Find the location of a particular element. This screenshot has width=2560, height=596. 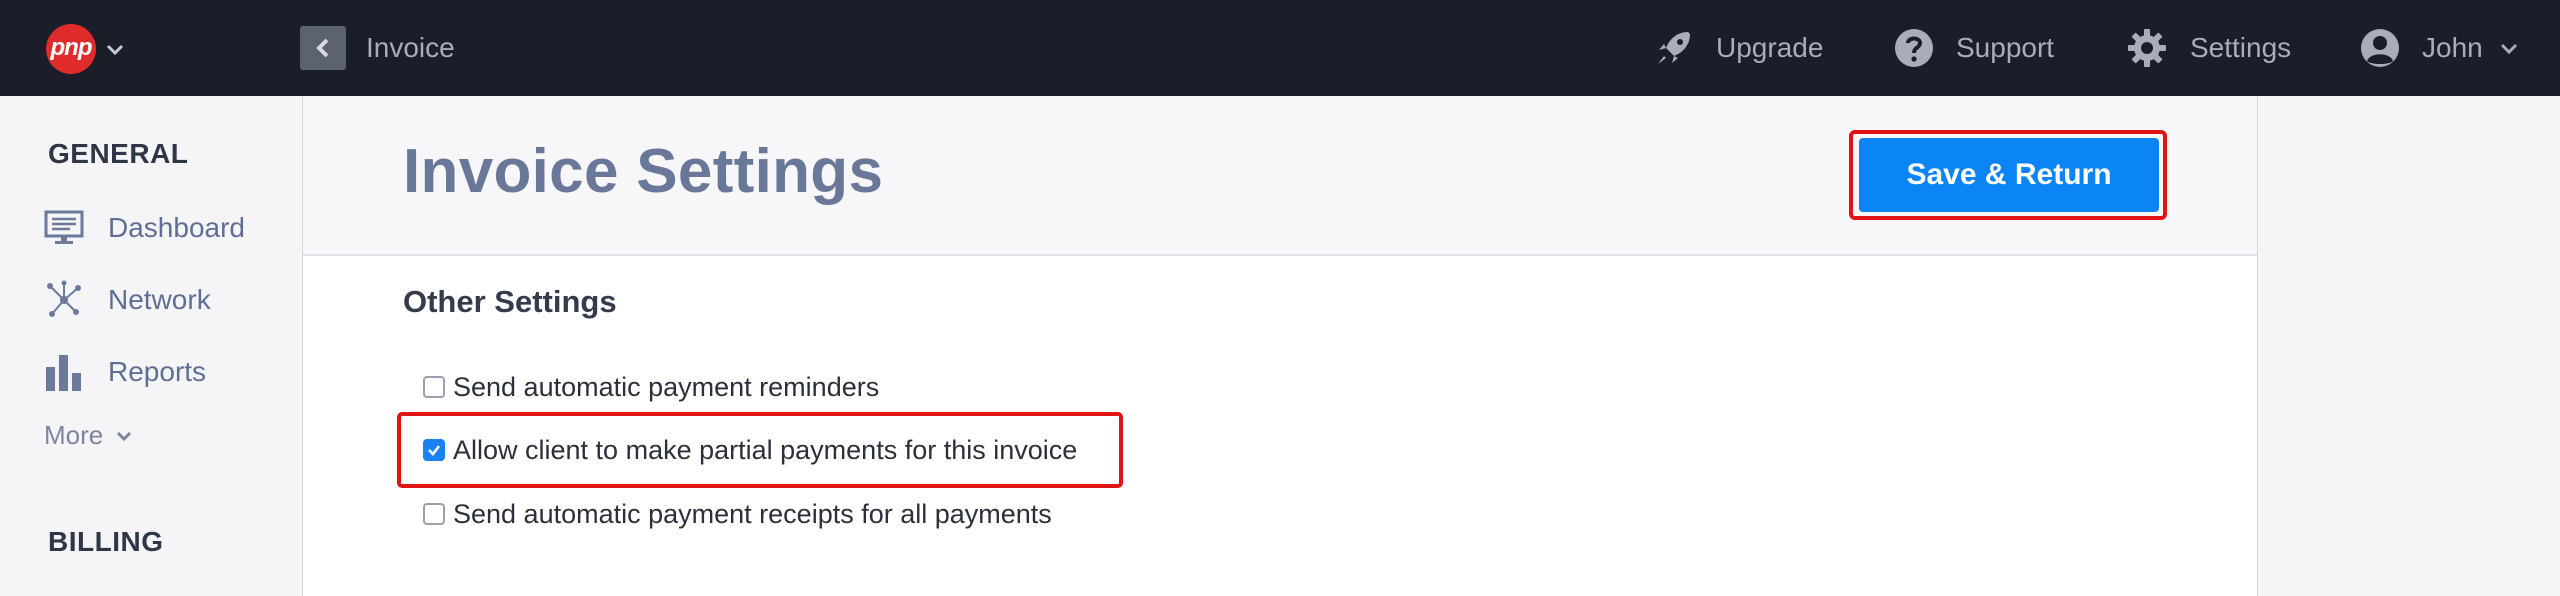

chevron-left-icon is located at coordinates (322, 48).